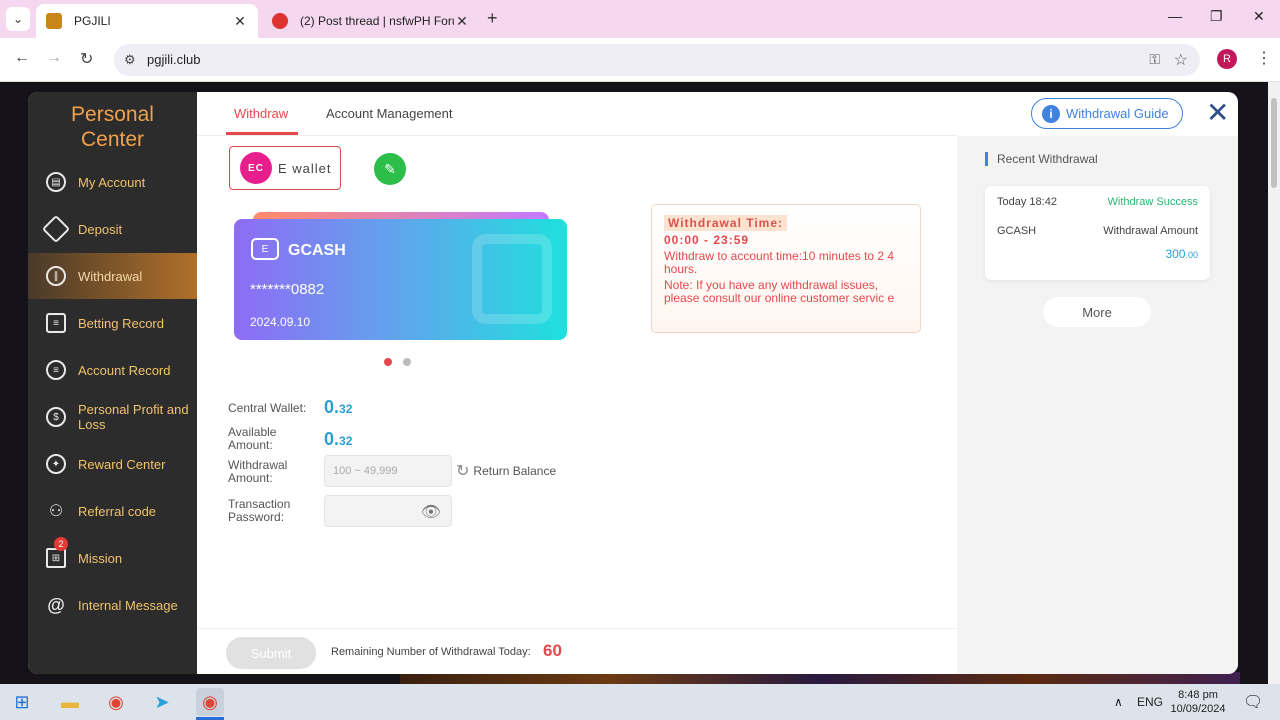 The width and height of the screenshot is (1280, 720). I want to click on page-scrollbar, so click(1274, 383).